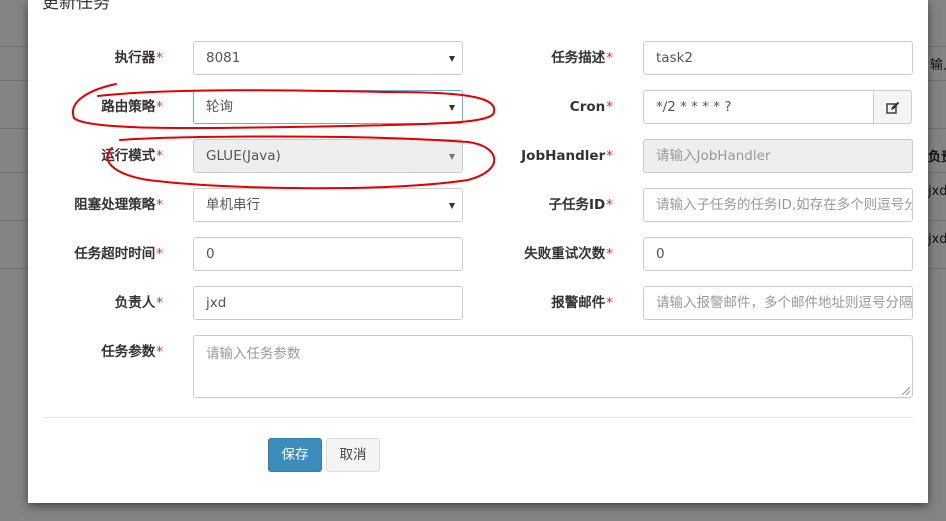 The image size is (946, 521). Describe the element at coordinates (328, 58) in the screenshot. I see `executor-select: 8081` at that location.